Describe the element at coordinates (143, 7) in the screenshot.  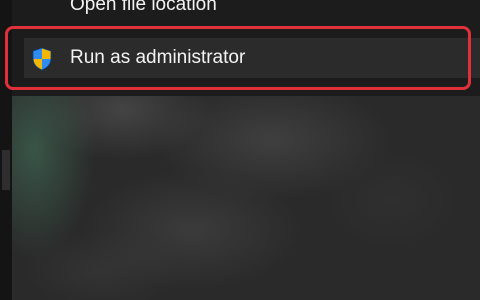
I see `menu-item-label: Open file location` at that location.